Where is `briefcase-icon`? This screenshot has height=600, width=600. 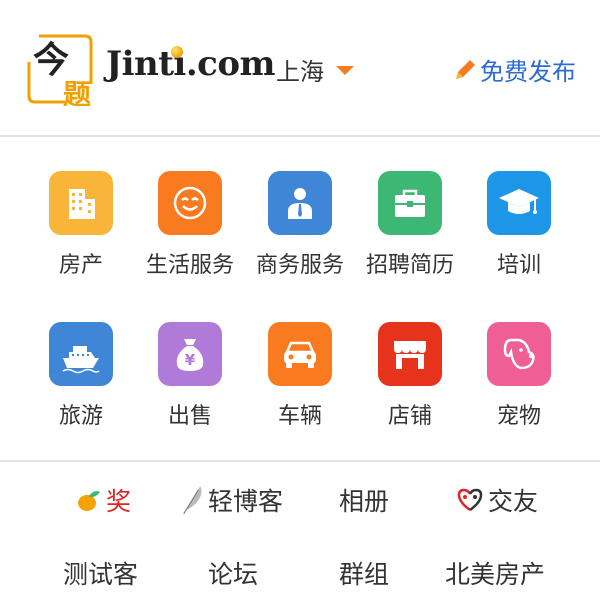 briefcase-icon is located at coordinates (410, 203).